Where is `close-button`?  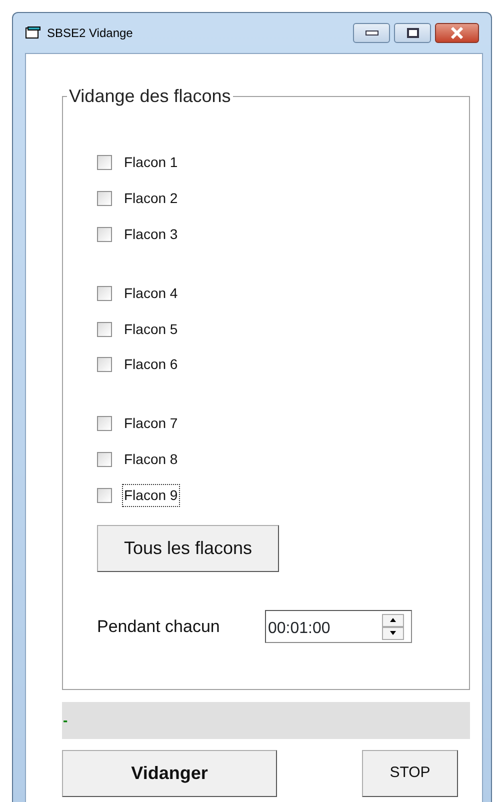
close-button is located at coordinates (457, 33).